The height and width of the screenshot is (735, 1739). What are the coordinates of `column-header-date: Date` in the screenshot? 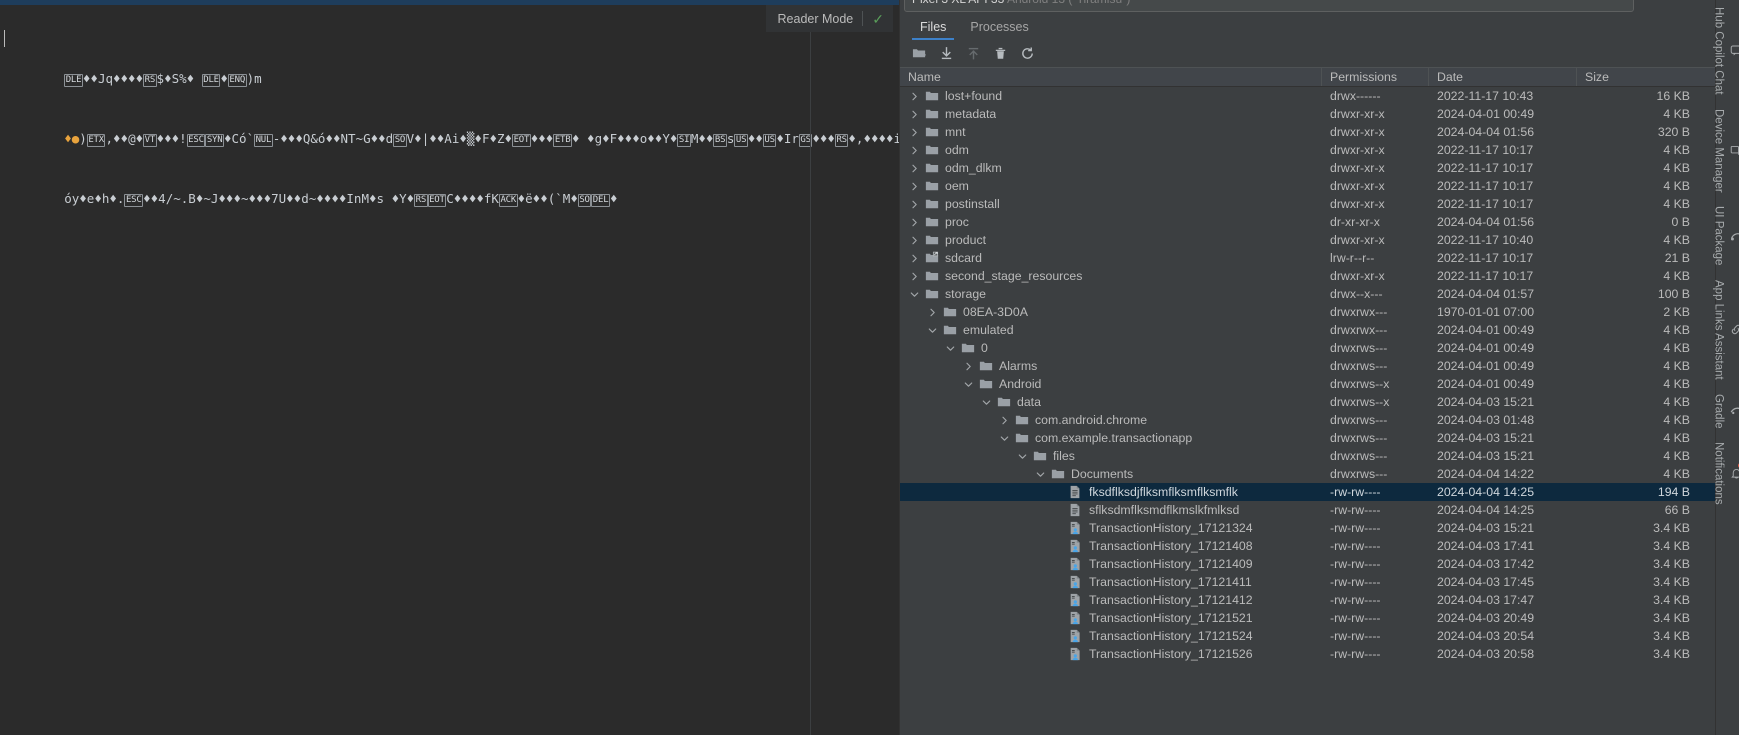 It's located at (1503, 77).